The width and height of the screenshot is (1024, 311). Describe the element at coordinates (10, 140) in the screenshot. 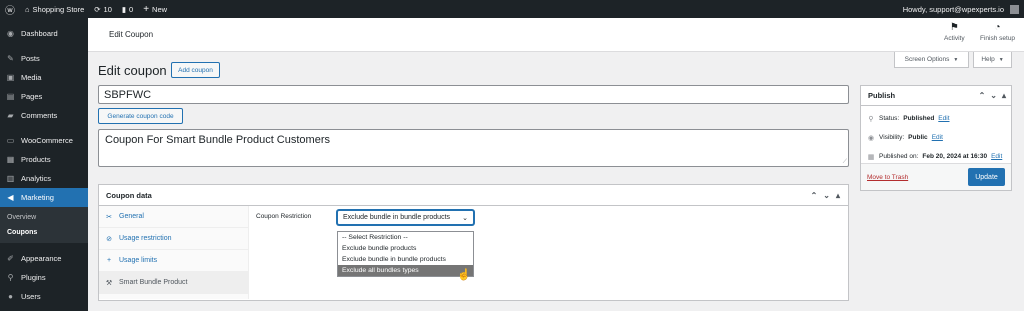

I see `woo-icon: ▭` at that location.